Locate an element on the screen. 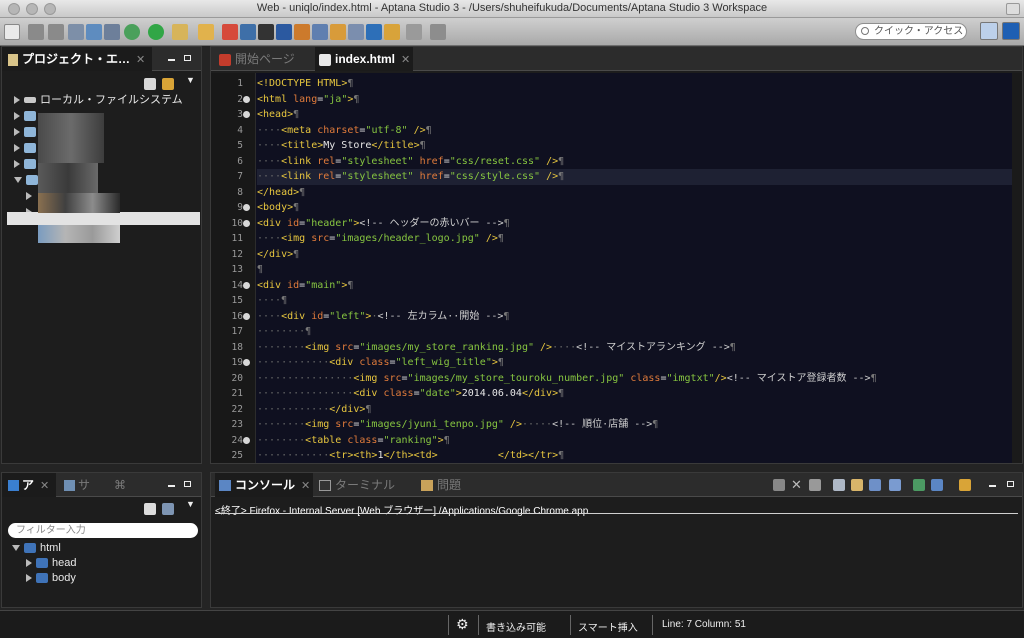 This screenshot has height=638, width=1024. settings-gear-icon: ⚙ is located at coordinates (462, 624).